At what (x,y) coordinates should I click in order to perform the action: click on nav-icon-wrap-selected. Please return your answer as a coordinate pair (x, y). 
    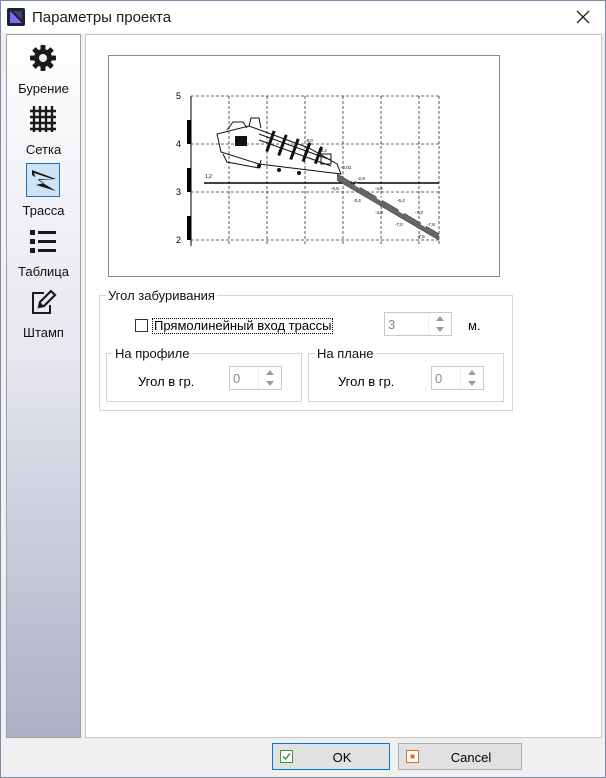
    Looking at the image, I should click on (43, 180).